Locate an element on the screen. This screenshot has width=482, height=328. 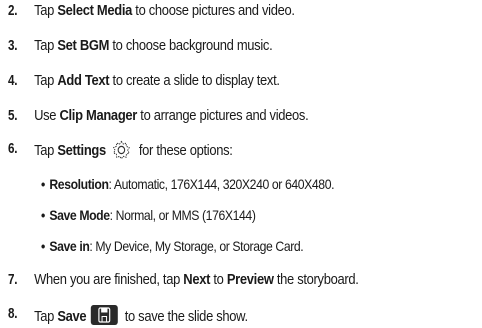
option-text: : Normal, or MMS (176X144) is located at coordinates (182, 215).